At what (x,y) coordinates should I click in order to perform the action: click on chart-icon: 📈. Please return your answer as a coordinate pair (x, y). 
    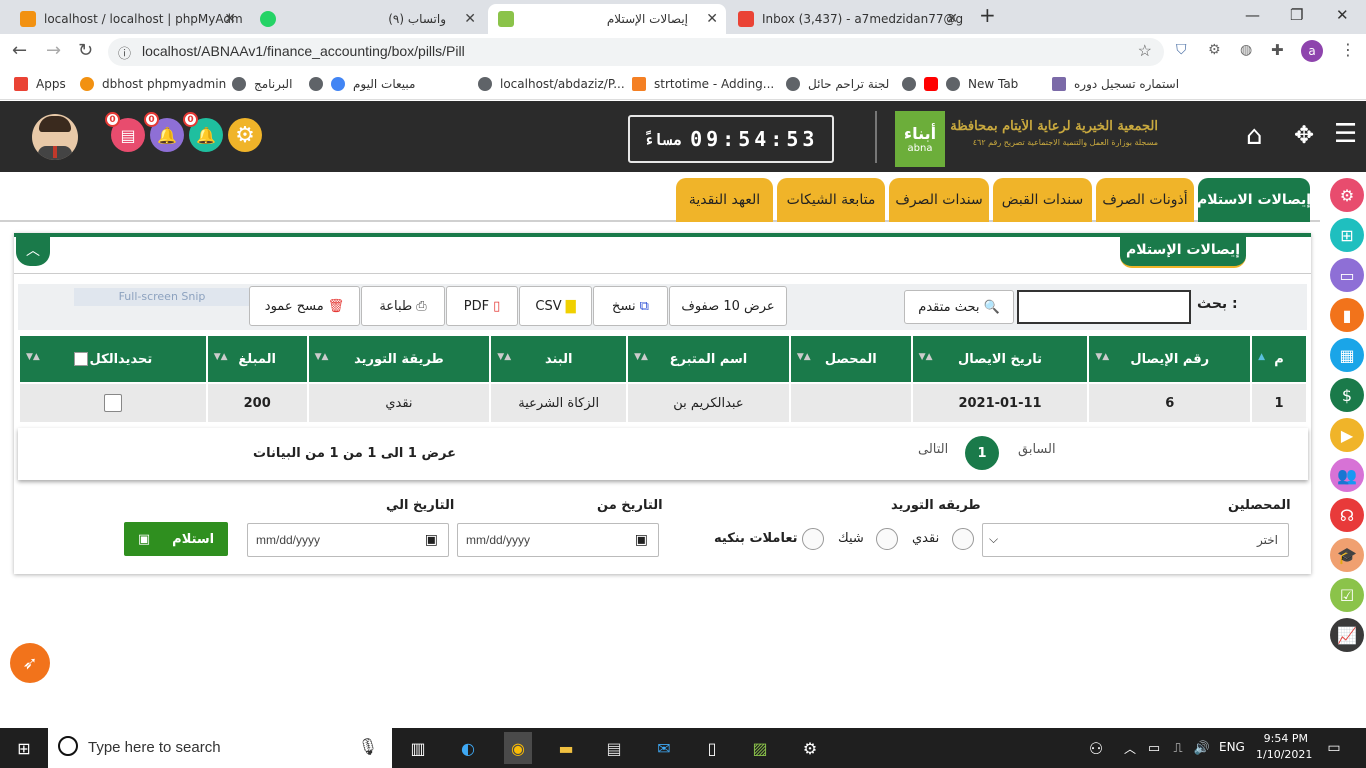
    Looking at the image, I should click on (1347, 635).